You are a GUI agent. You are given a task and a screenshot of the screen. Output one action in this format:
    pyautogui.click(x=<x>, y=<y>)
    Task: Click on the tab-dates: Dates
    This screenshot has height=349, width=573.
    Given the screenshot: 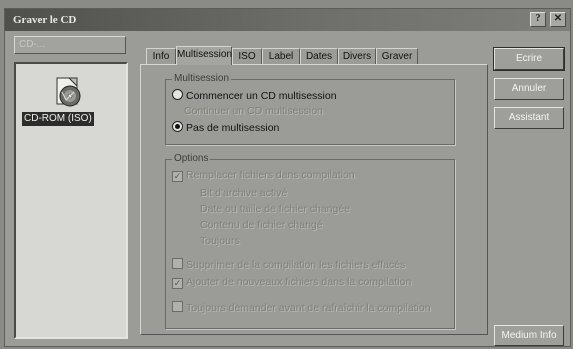 What is the action you would take?
    pyautogui.click(x=319, y=56)
    